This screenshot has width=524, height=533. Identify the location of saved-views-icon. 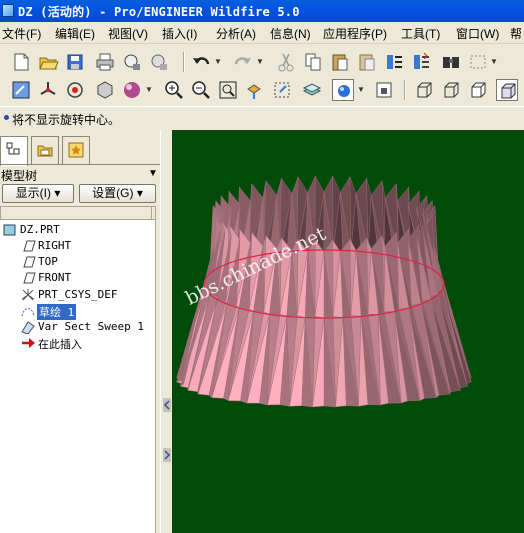
(105, 90).